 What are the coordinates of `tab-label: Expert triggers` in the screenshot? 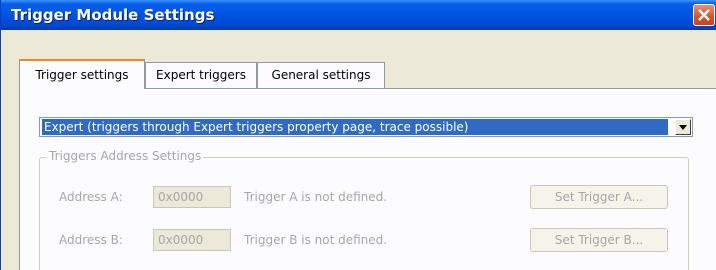 It's located at (201, 75).